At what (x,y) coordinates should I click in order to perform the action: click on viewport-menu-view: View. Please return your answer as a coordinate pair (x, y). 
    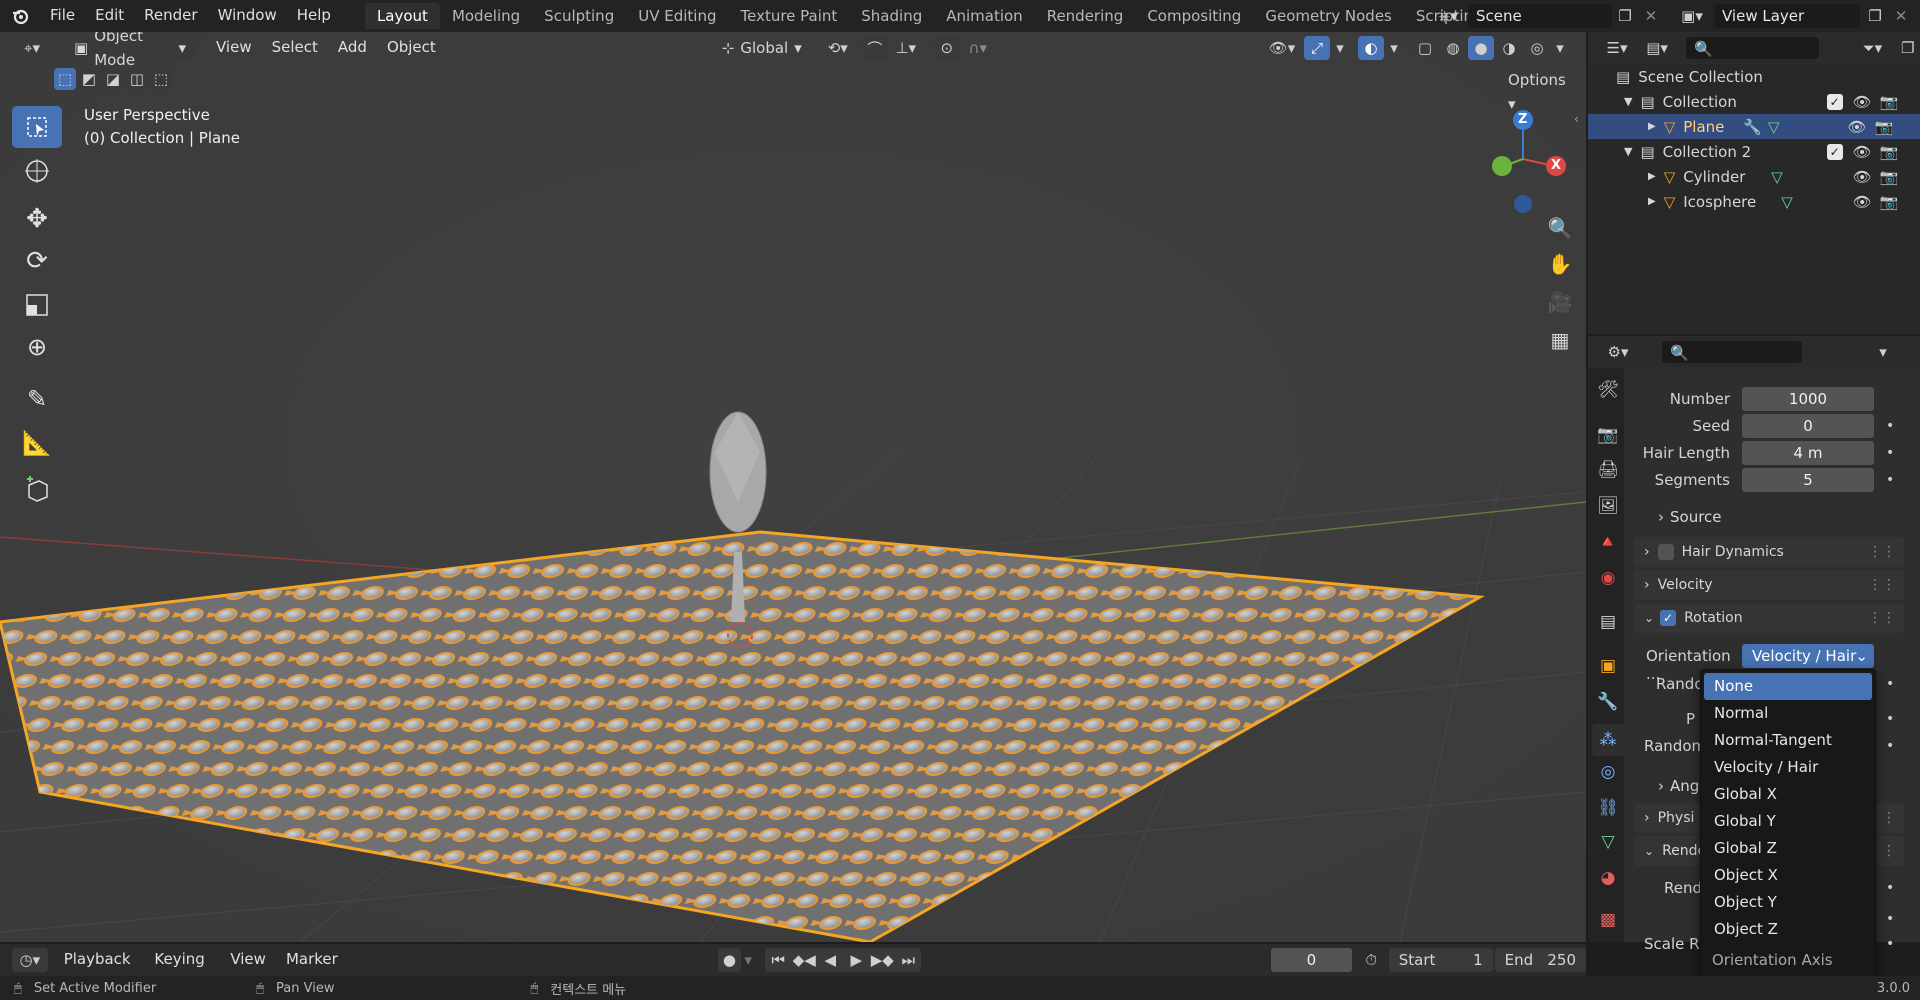
    Looking at the image, I should click on (234, 48).